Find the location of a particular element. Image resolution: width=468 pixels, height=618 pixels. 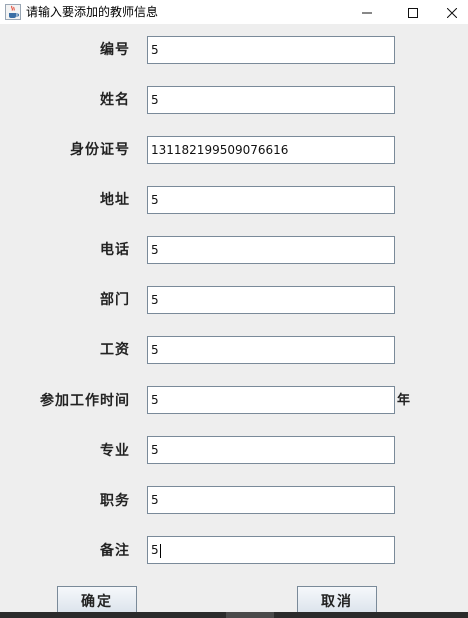

close-button is located at coordinates (452, 12).